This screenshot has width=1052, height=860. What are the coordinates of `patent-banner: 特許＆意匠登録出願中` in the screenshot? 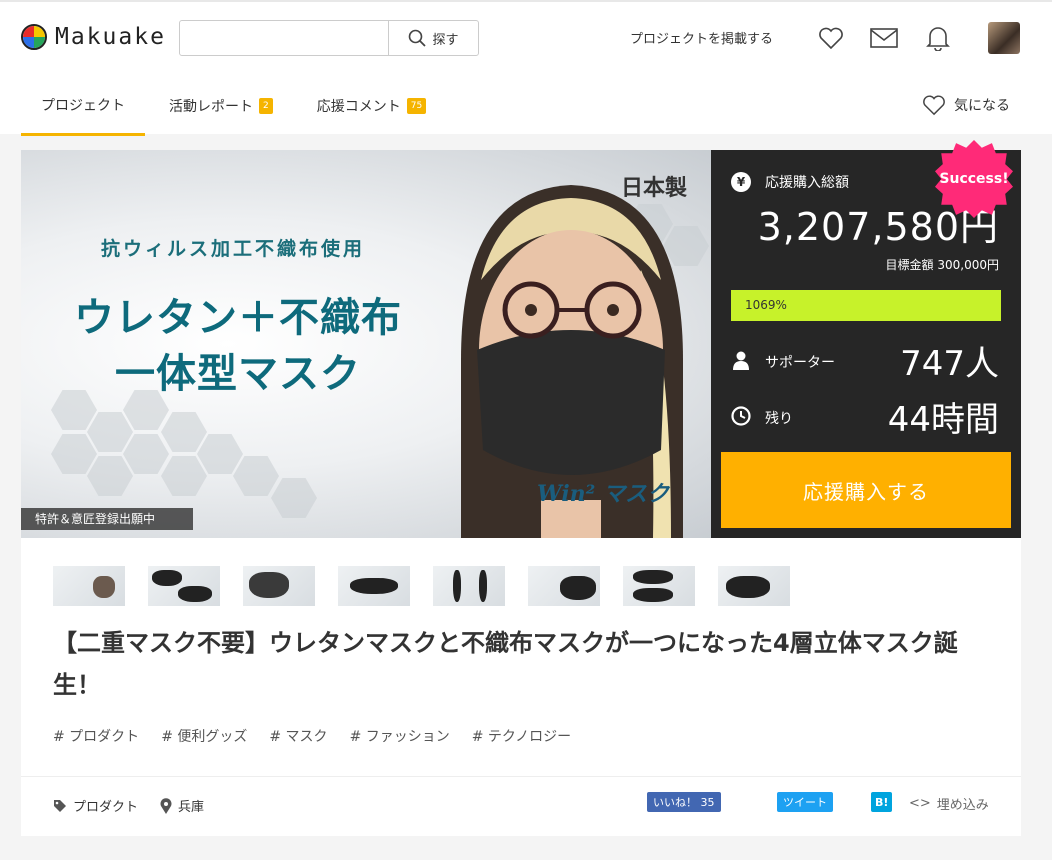 It's located at (107, 519).